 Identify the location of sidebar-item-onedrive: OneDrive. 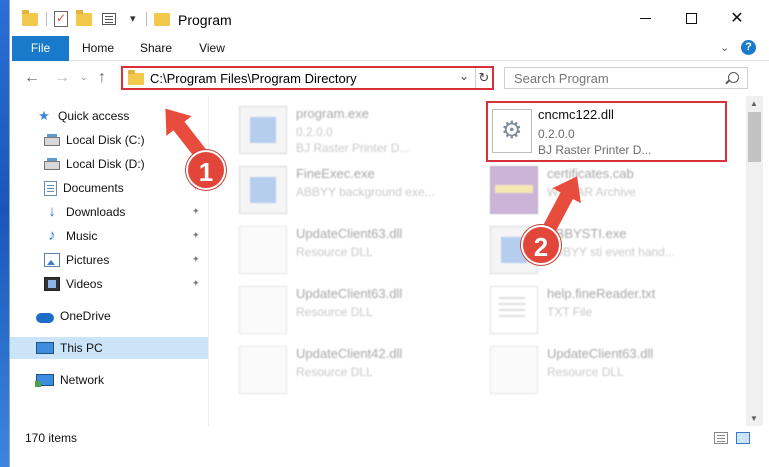
(109, 316).